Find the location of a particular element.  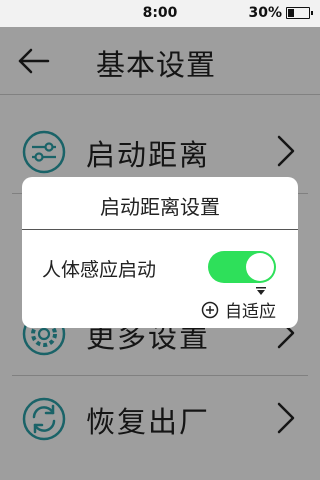

battery-icon is located at coordinates (299, 13).